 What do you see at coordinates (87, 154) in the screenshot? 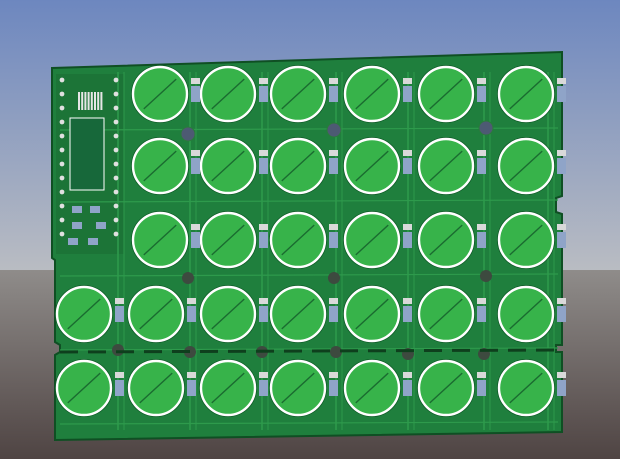
I see `controller-chip` at bounding box center [87, 154].